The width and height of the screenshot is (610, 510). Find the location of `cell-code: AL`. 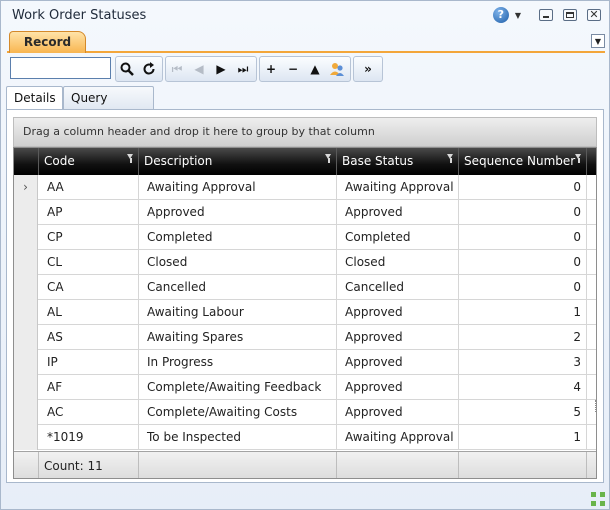

cell-code: AL is located at coordinates (89, 312).